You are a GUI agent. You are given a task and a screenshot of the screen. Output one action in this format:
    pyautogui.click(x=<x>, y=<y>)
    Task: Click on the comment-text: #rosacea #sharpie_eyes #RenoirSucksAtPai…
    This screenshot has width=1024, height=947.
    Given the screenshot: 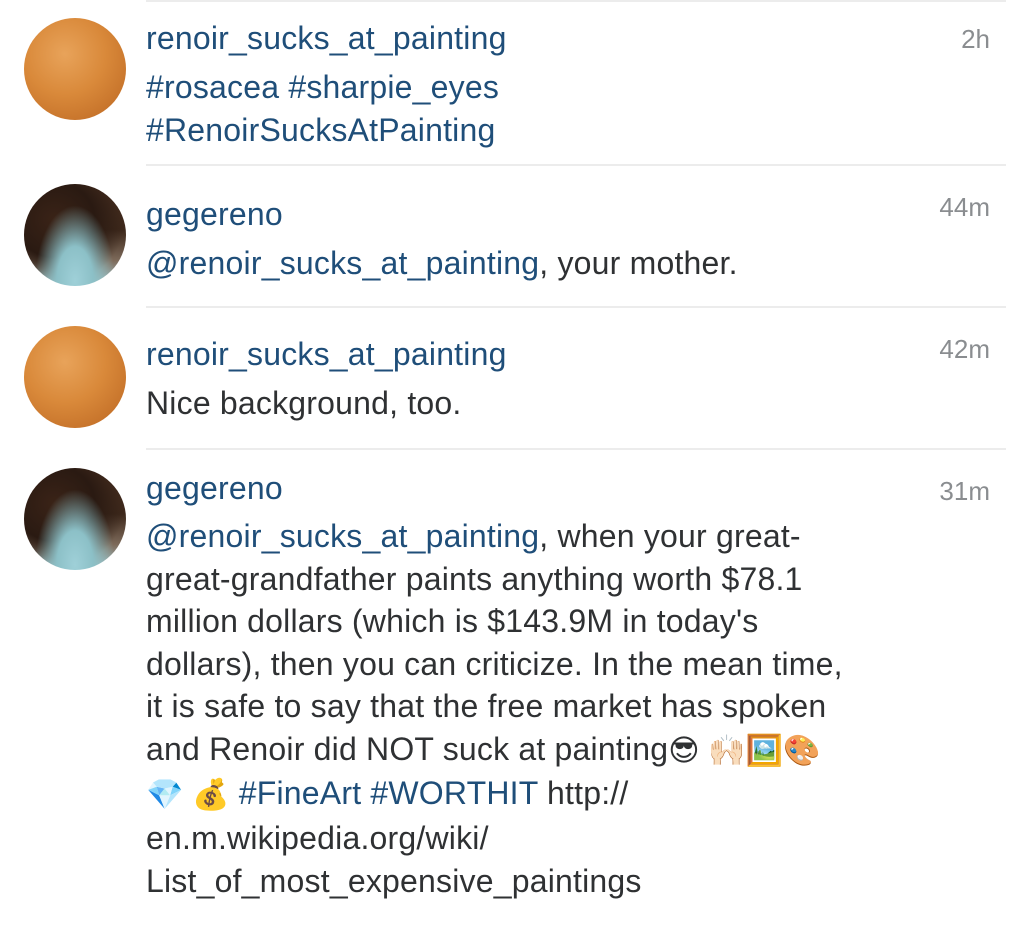 What is the action you would take?
    pyautogui.click(x=571, y=108)
    